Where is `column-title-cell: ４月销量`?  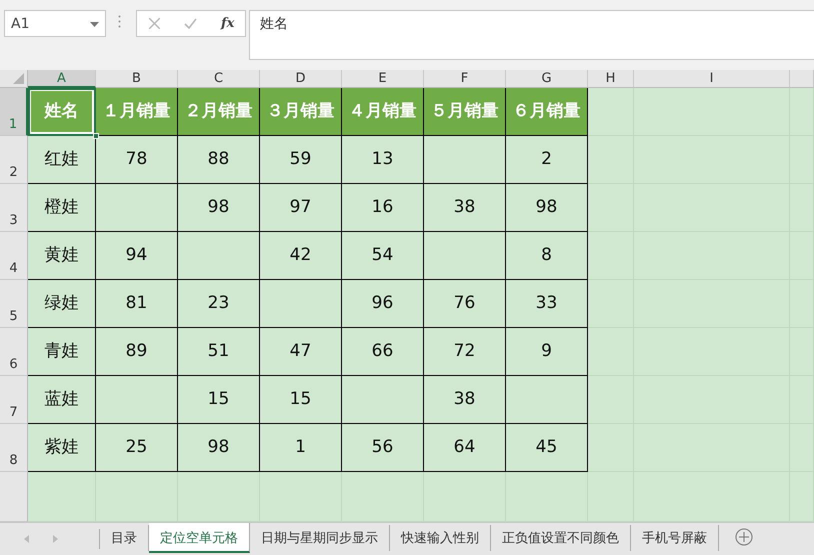
column-title-cell: ４月销量 is located at coordinates (383, 112).